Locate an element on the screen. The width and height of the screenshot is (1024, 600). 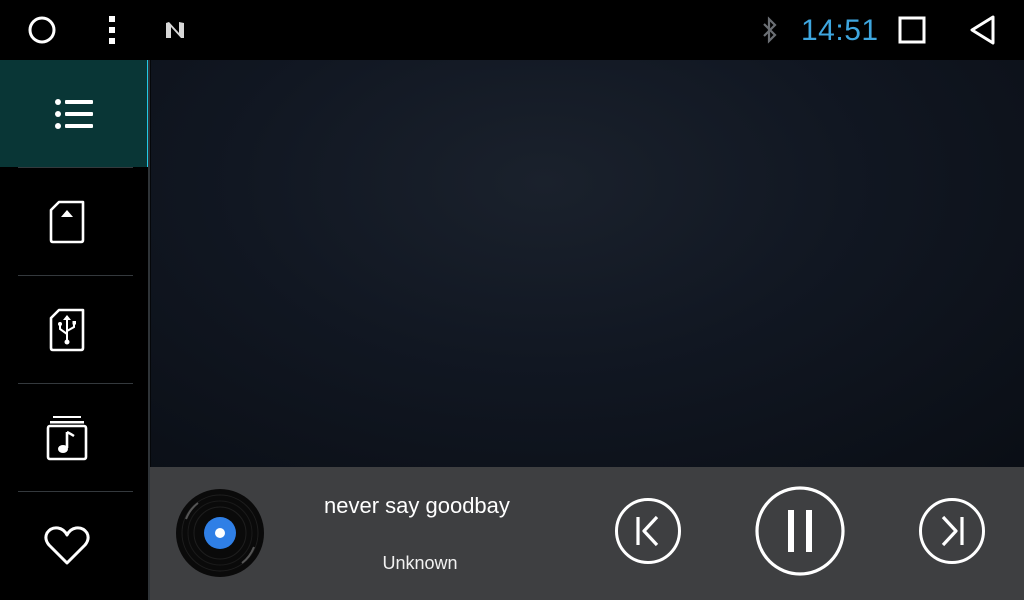
status-bar: 14:51 is located at coordinates (512, 30).